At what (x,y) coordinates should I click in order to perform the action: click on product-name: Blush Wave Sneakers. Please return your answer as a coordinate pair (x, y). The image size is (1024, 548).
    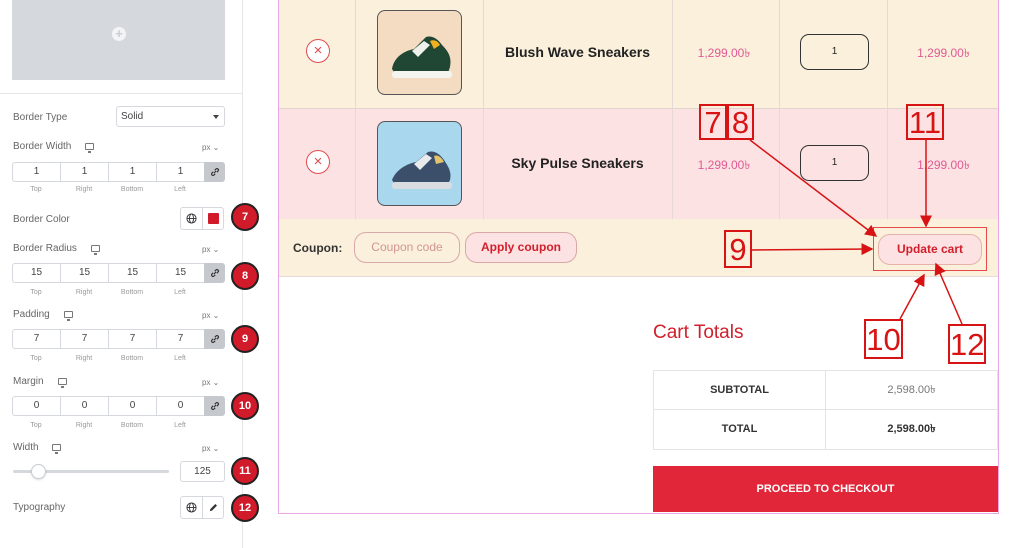
    Looking at the image, I should click on (577, 52).